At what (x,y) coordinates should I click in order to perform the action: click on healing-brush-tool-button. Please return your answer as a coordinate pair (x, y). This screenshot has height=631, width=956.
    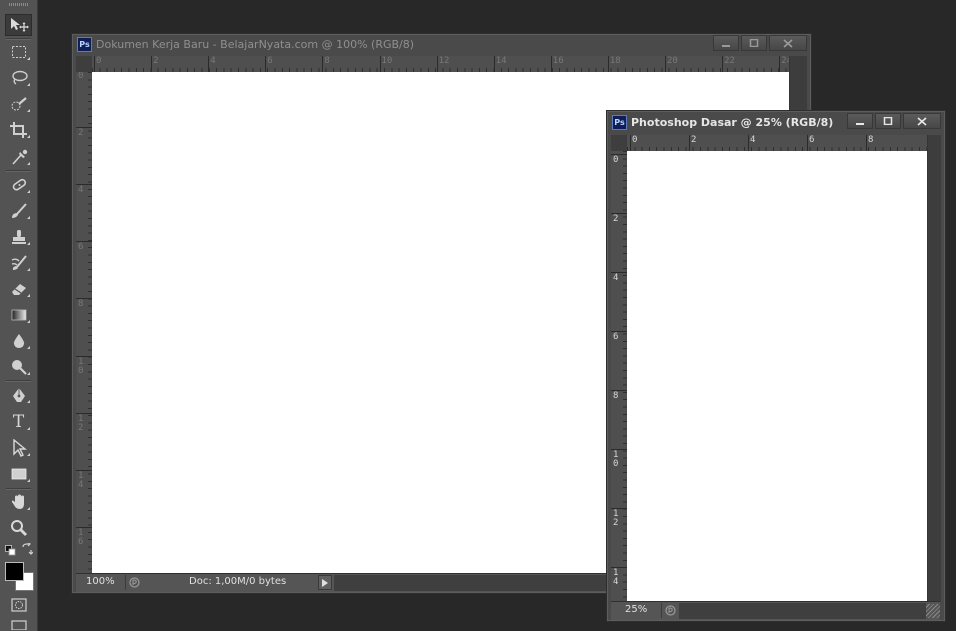
    Looking at the image, I should click on (18, 185).